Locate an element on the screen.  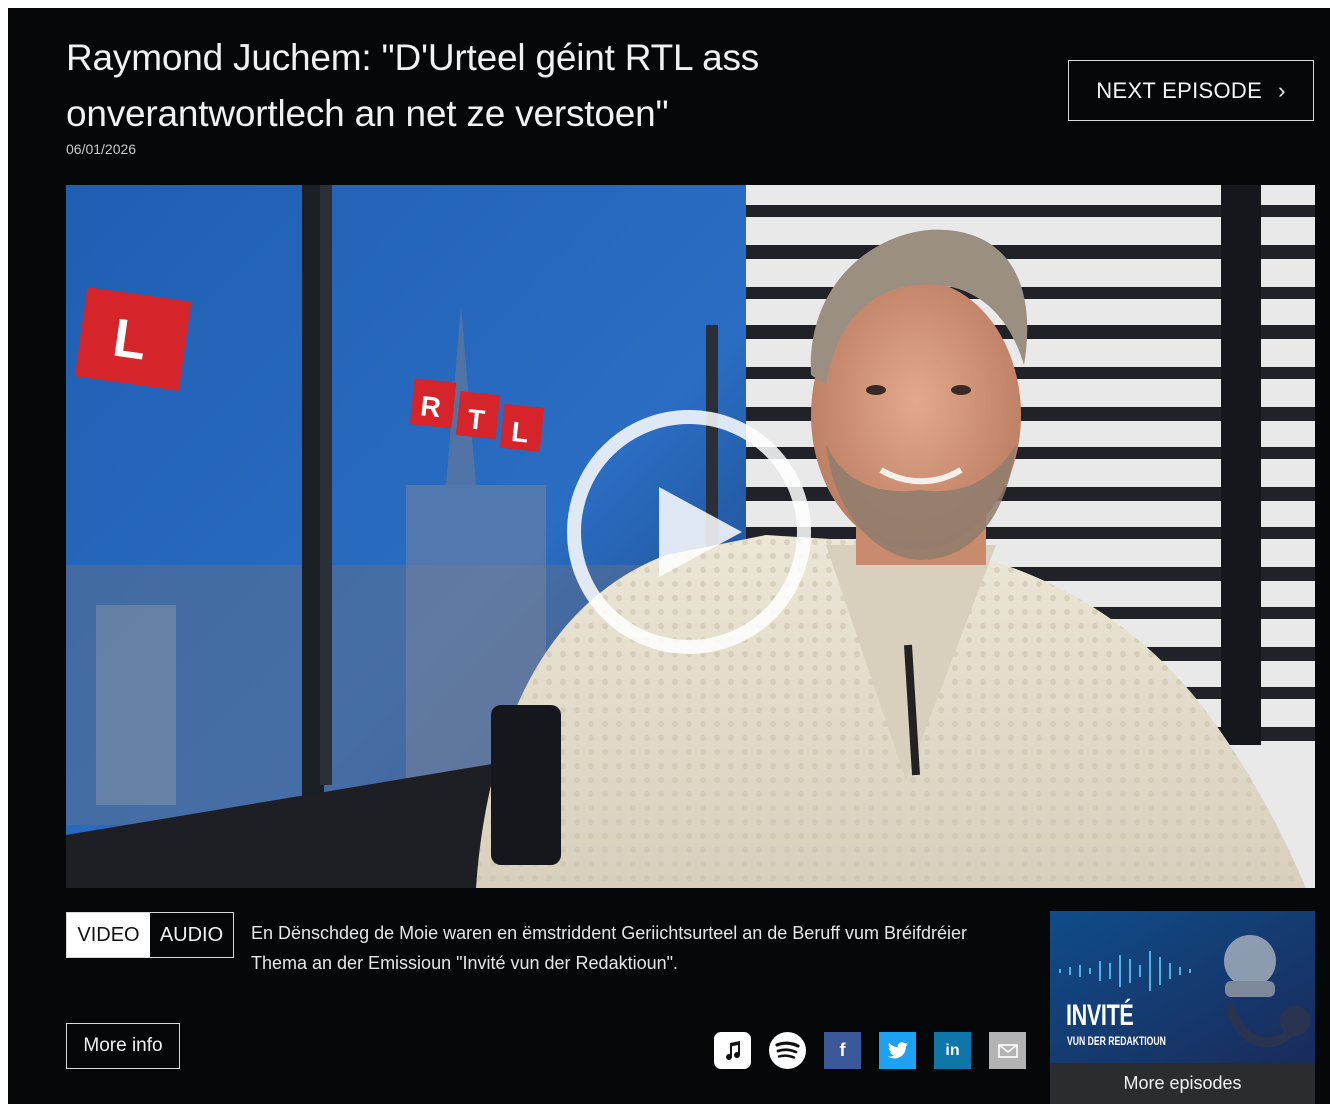
spotify-icon is located at coordinates (787, 1050).